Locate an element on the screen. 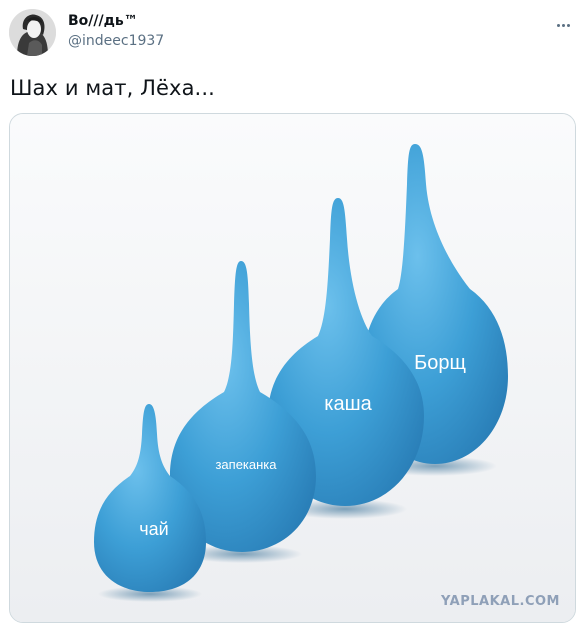 The width and height of the screenshot is (586, 630). avatar is located at coordinates (32, 32).